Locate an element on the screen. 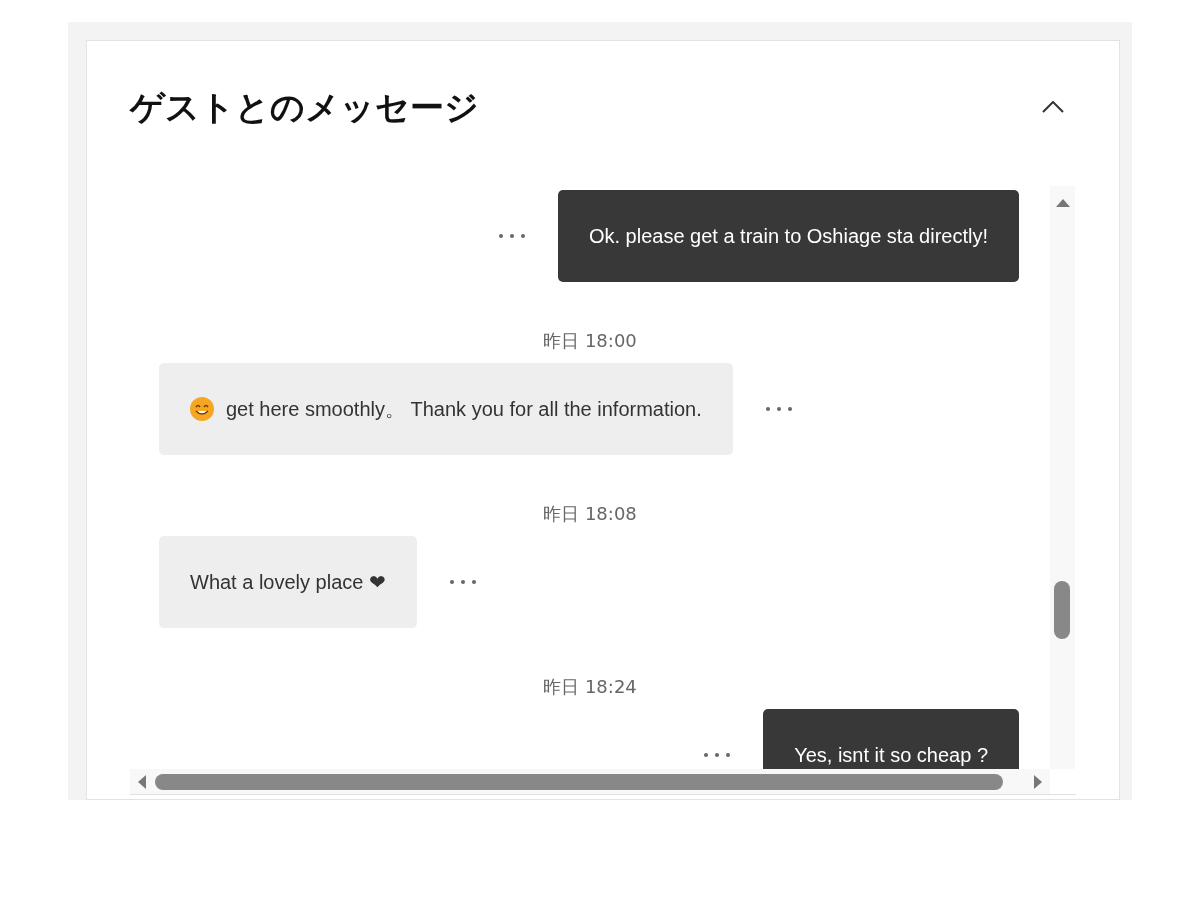  message-text: What a lovely place ❤ is located at coordinates (288, 582).